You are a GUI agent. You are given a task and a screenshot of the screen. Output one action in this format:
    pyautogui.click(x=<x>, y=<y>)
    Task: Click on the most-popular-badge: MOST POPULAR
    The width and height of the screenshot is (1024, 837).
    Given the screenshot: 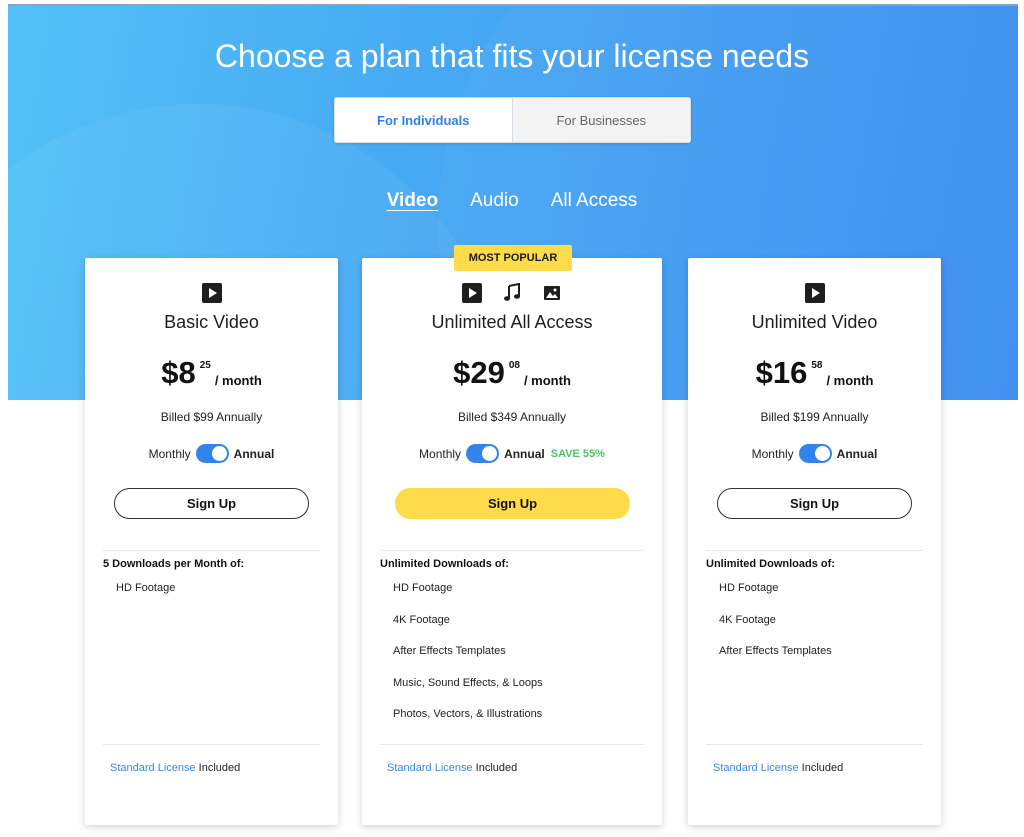 What is the action you would take?
    pyautogui.click(x=513, y=258)
    